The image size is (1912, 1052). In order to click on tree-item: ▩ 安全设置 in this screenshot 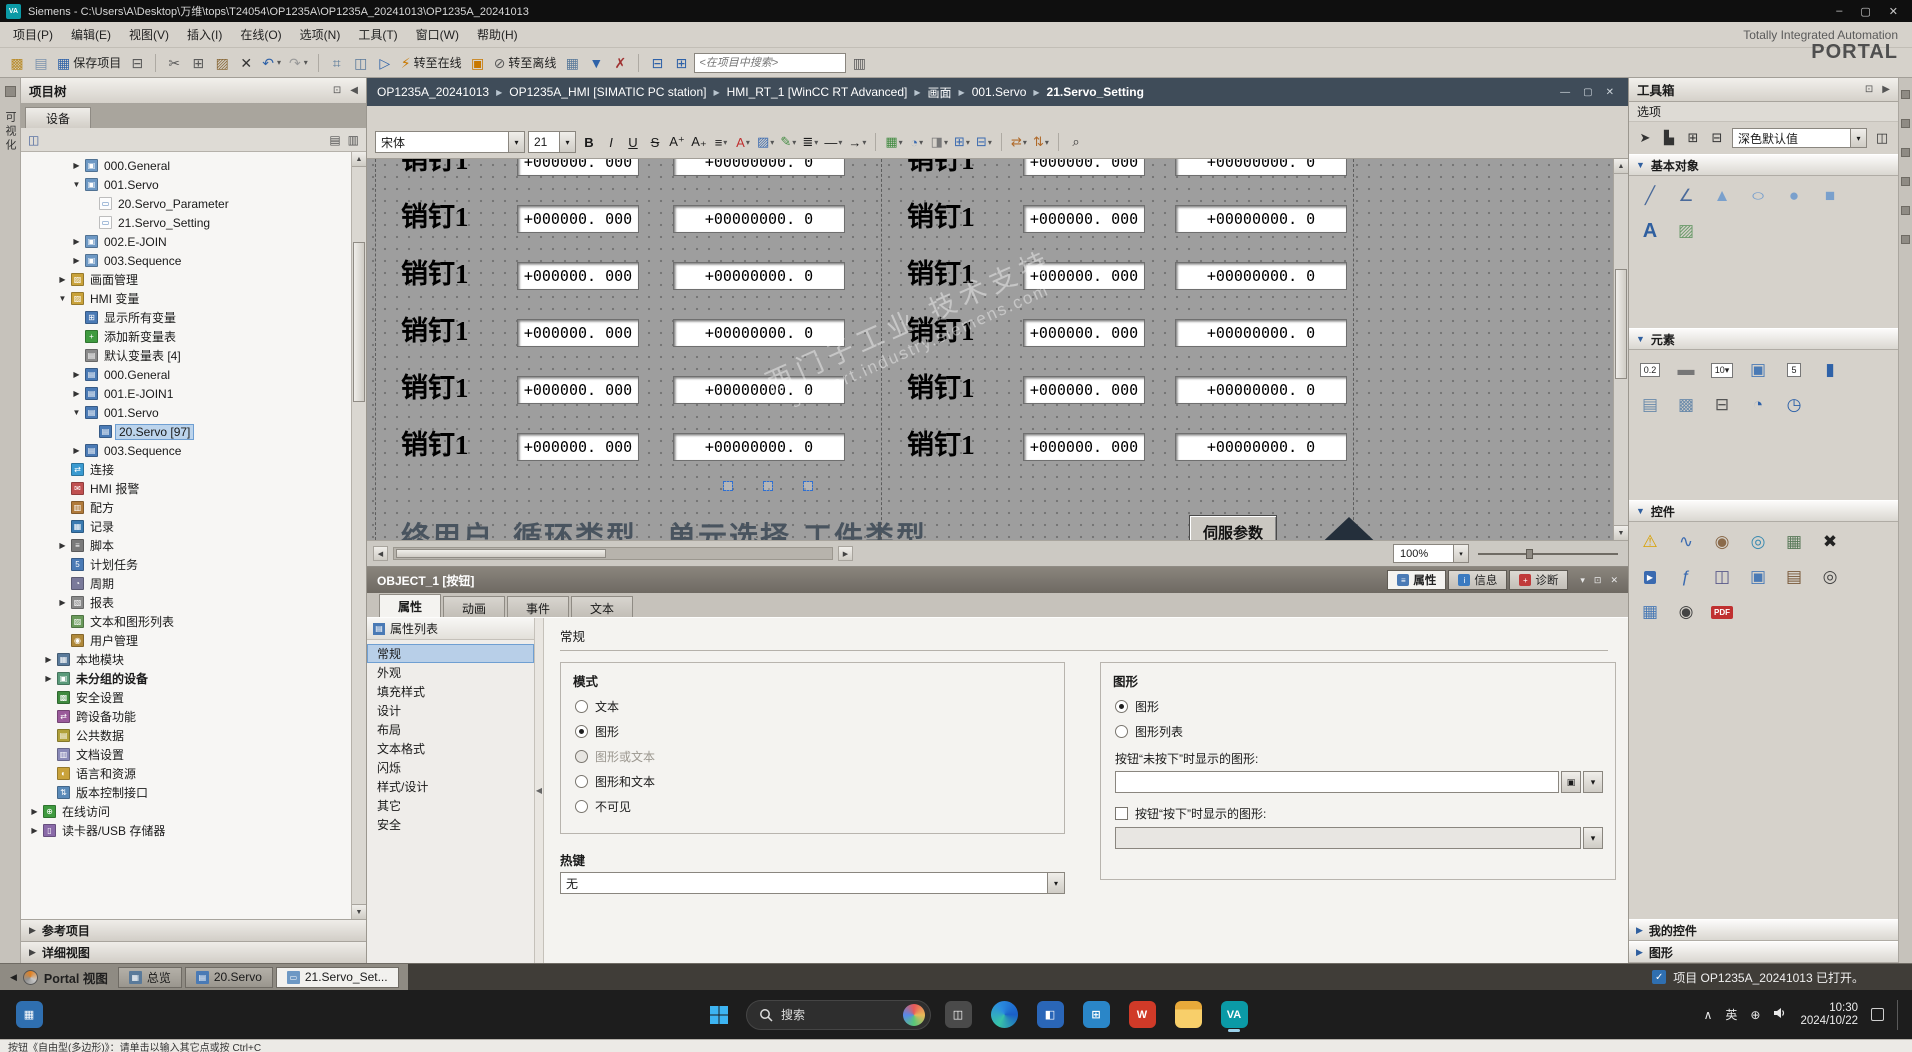, I will do `click(186, 697)`.